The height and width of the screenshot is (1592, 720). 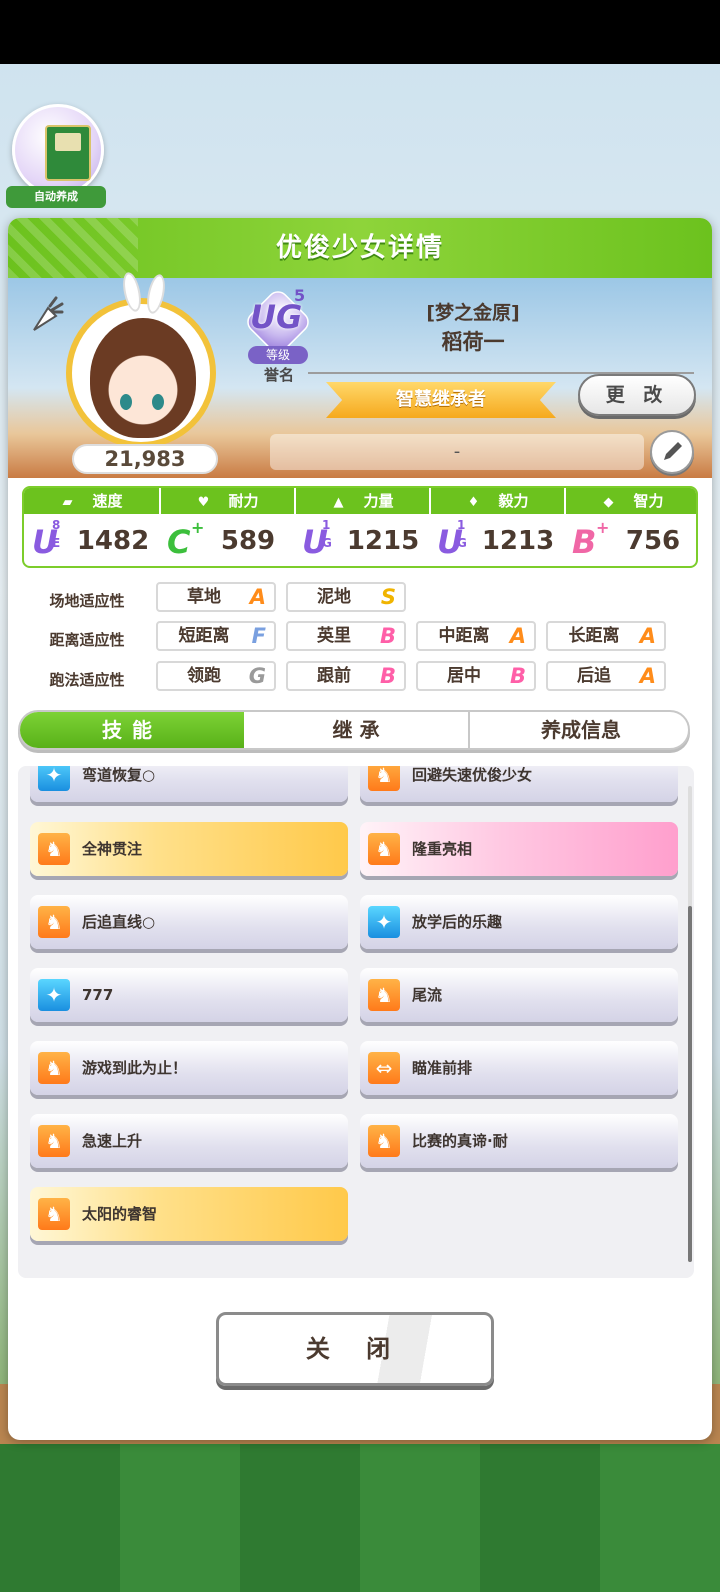 I want to click on stat-power: ▲ 力量 U 1 G 1215, so click(x=361, y=527).